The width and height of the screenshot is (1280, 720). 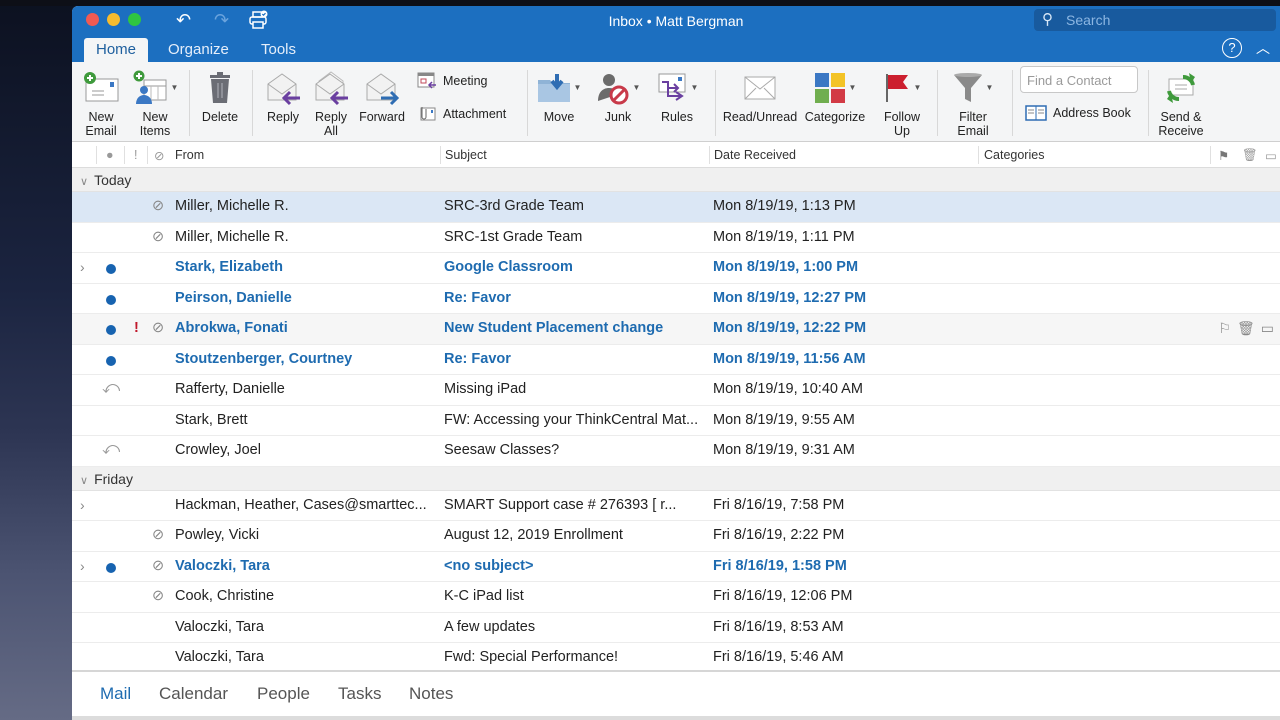 What do you see at coordinates (466, 155) in the screenshot?
I see `subject-column-header: Subject` at bounding box center [466, 155].